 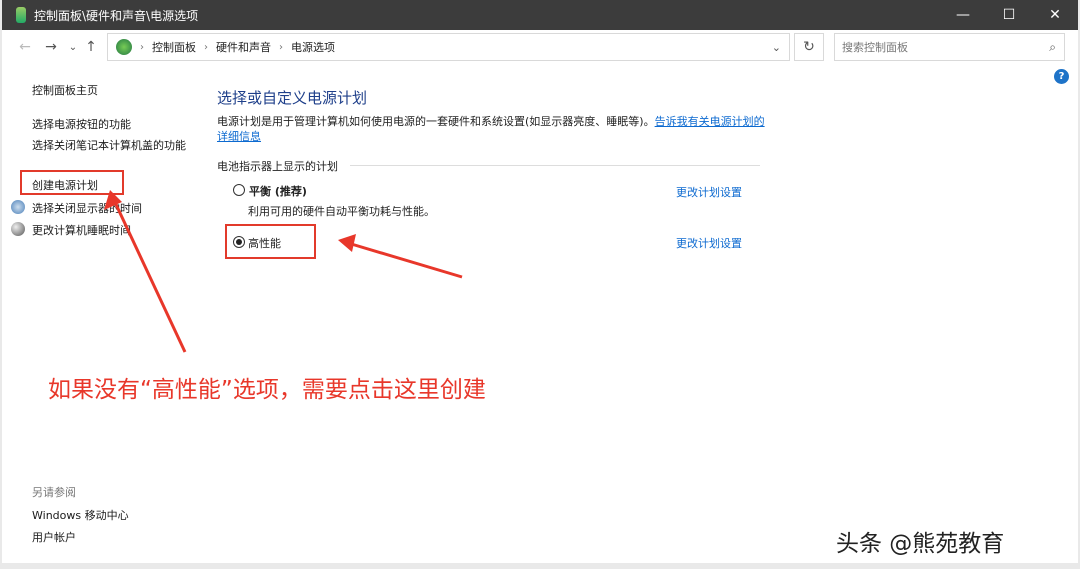 I want to click on arrow-to-high-performance, so click(x=405, y=260).